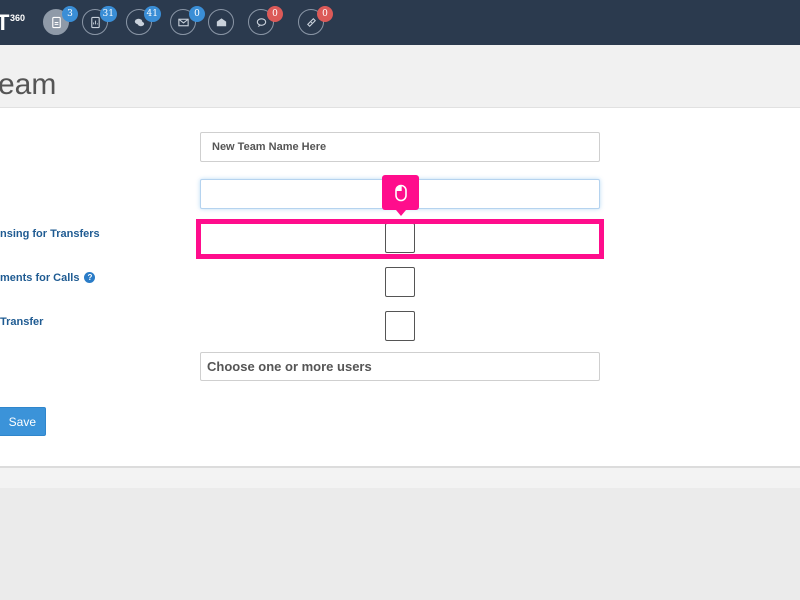 Image resolution: width=800 pixels, height=600 pixels. I want to click on nav-reports-button: 31, so click(99, 20).